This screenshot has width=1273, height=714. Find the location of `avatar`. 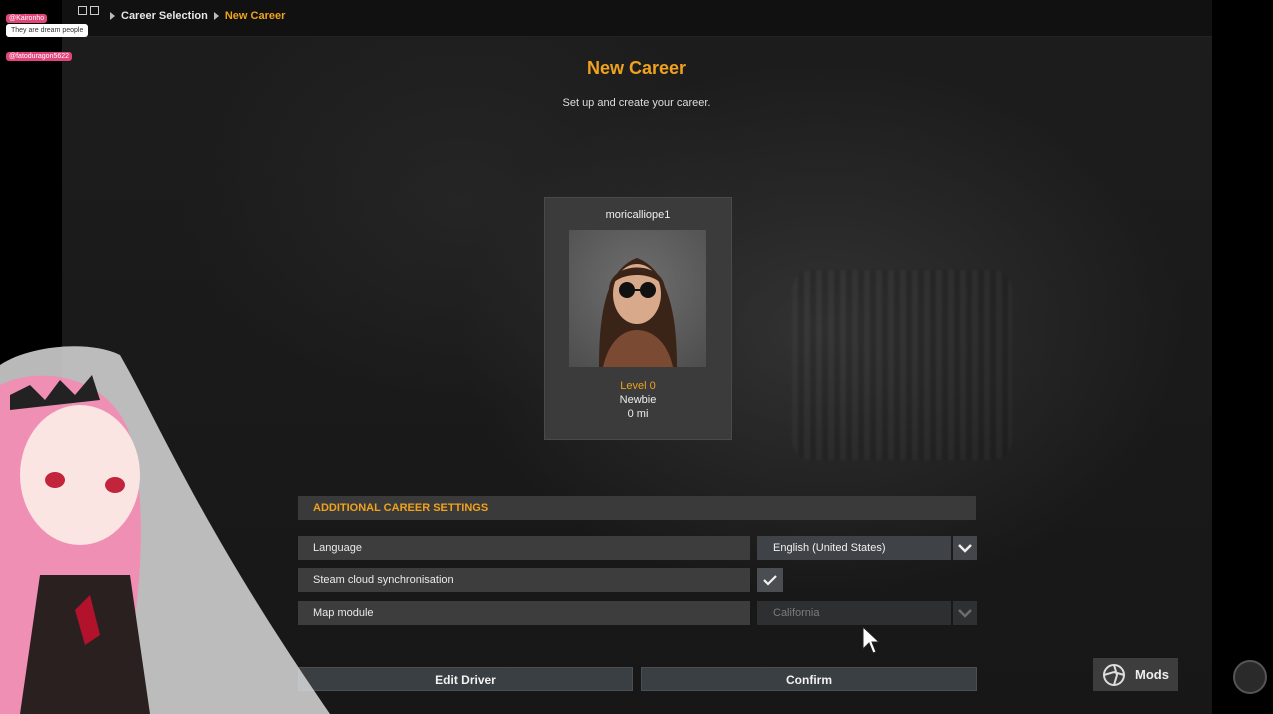

avatar is located at coordinates (637, 298).